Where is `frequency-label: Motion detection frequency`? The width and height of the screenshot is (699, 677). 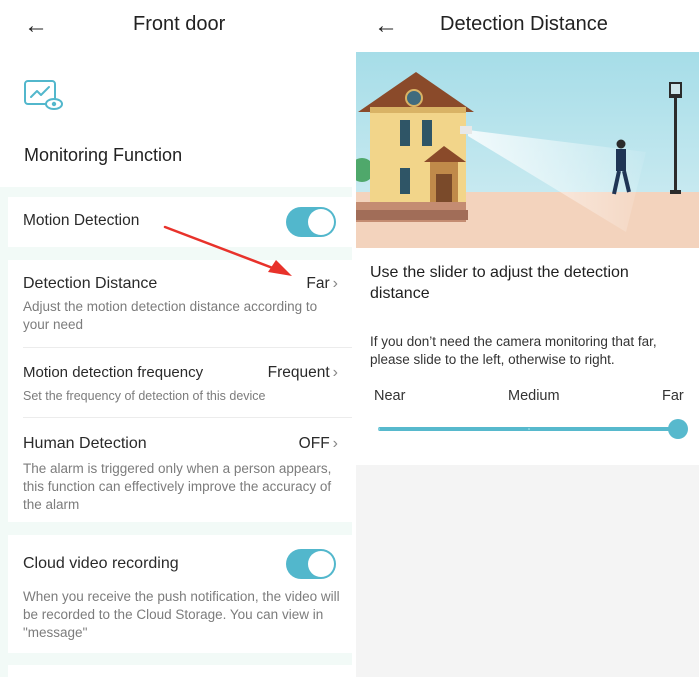
frequency-label: Motion detection frequency is located at coordinates (113, 372).